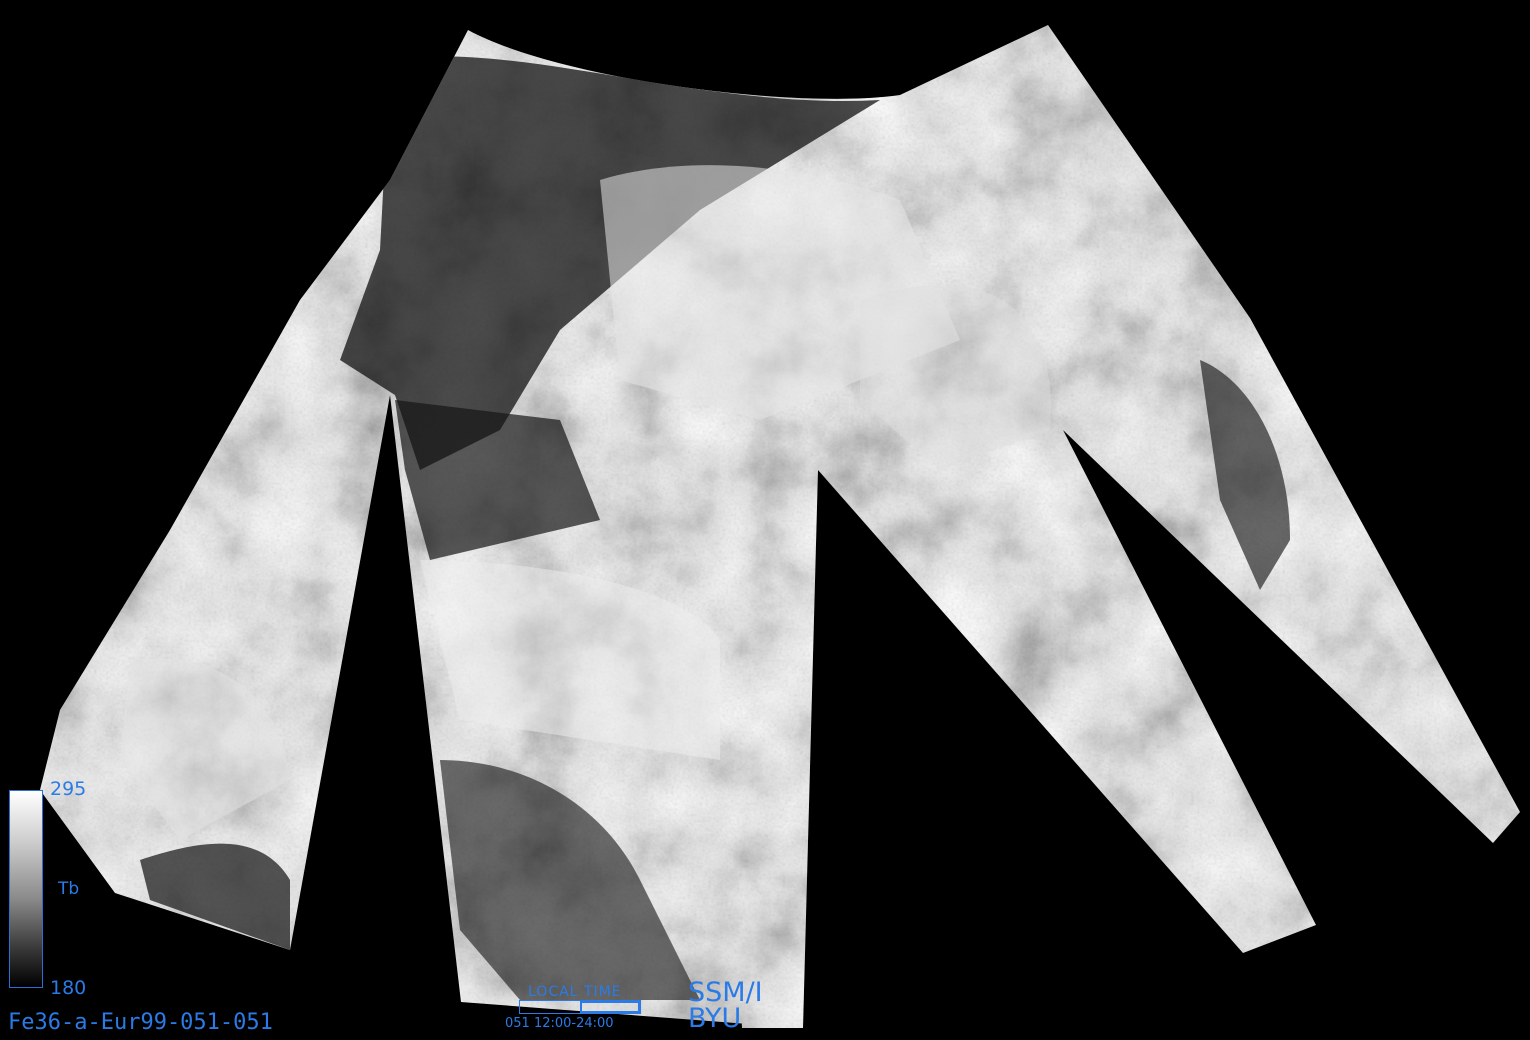 The width and height of the screenshot is (1530, 1040). What do you see at coordinates (715, 1018) in the screenshot?
I see `organization-label: BYU` at bounding box center [715, 1018].